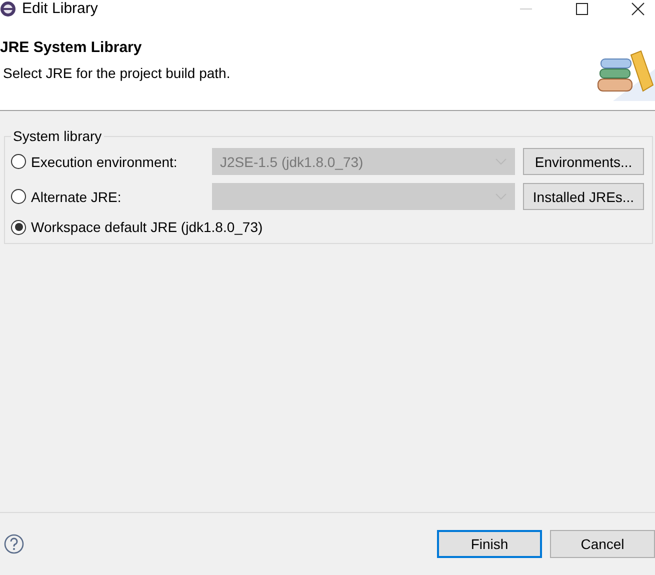  Describe the element at coordinates (60, 8) in the screenshot. I see `window-title: Edit Library` at that location.